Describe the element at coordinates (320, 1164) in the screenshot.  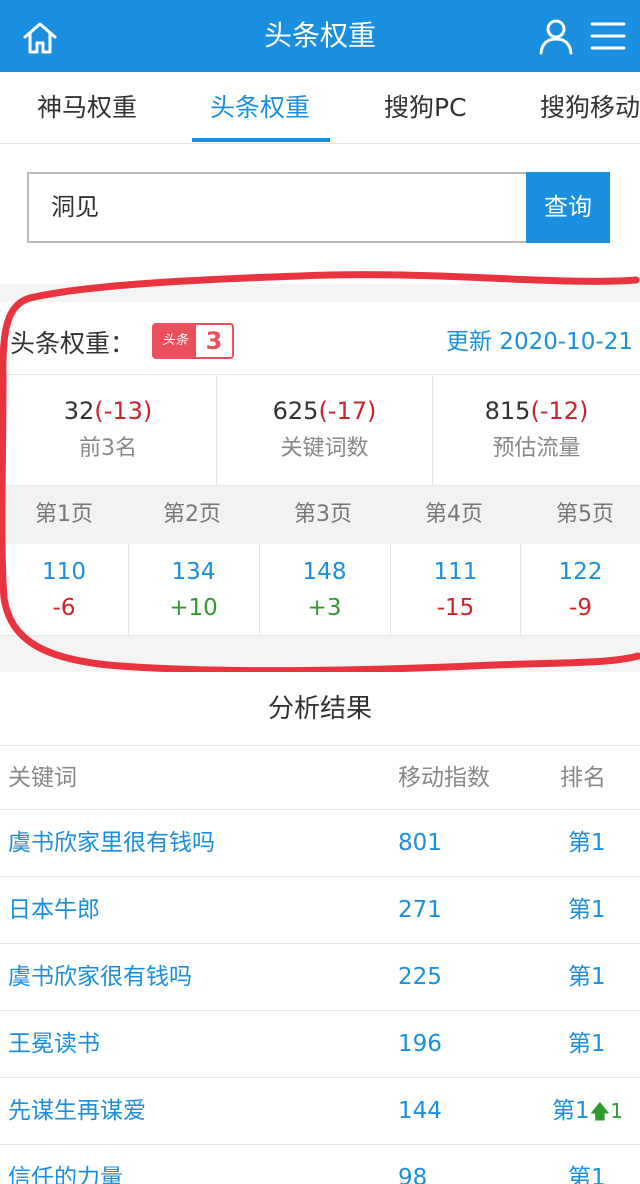
I see `table-row: 信任的力量 98 第1` at that location.